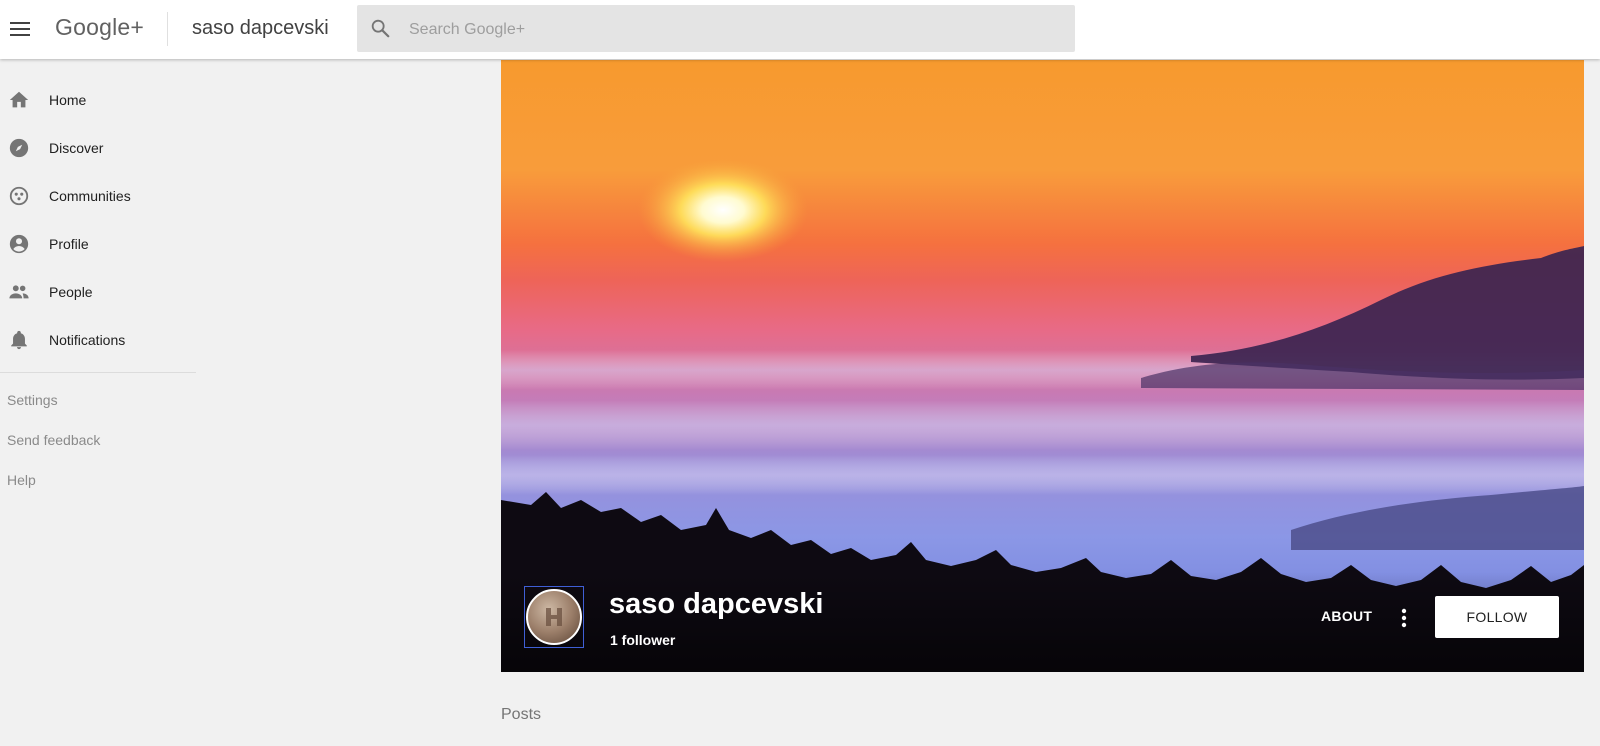 The width and height of the screenshot is (1600, 746). Describe the element at coordinates (1497, 617) in the screenshot. I see `follow-button: FOLLOW` at that location.